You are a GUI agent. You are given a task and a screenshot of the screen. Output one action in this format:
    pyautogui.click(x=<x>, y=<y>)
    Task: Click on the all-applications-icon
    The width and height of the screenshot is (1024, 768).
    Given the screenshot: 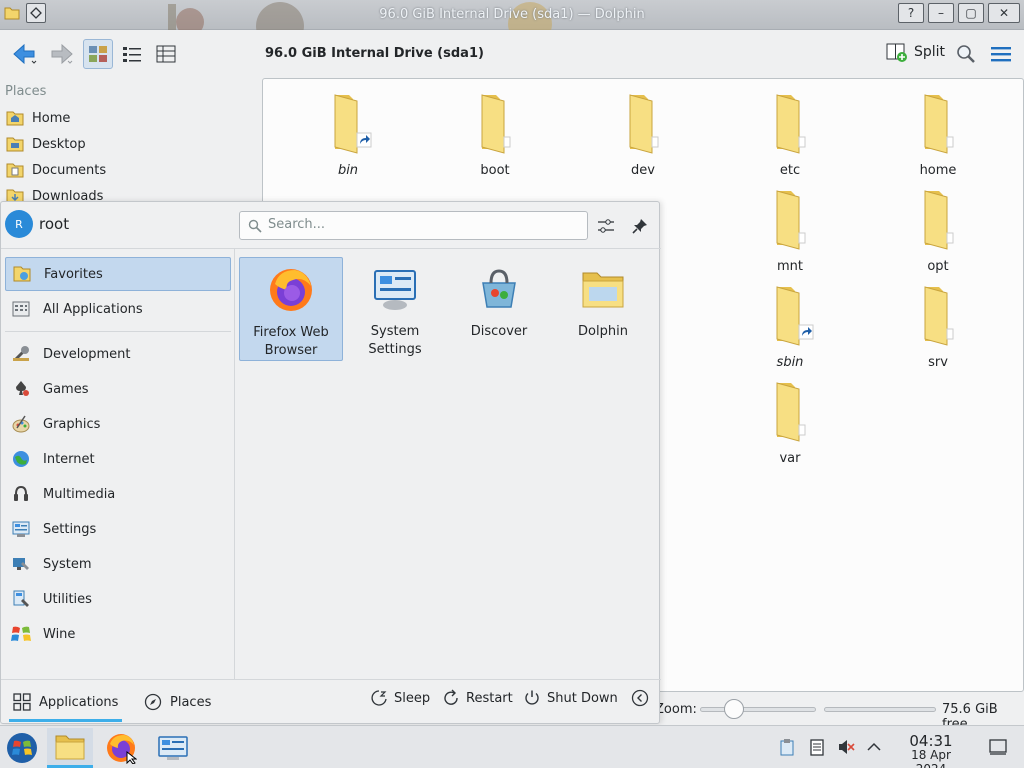 What is the action you would take?
    pyautogui.click(x=21, y=309)
    